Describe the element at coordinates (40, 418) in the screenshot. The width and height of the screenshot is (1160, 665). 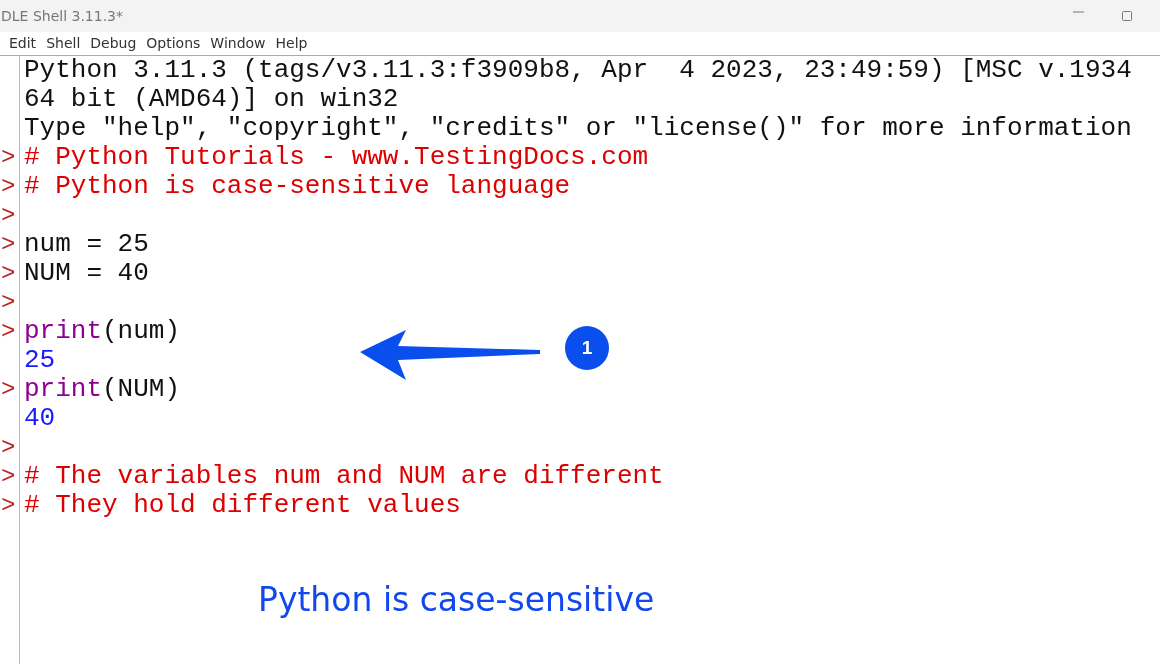
I see `code-line: 40` at that location.